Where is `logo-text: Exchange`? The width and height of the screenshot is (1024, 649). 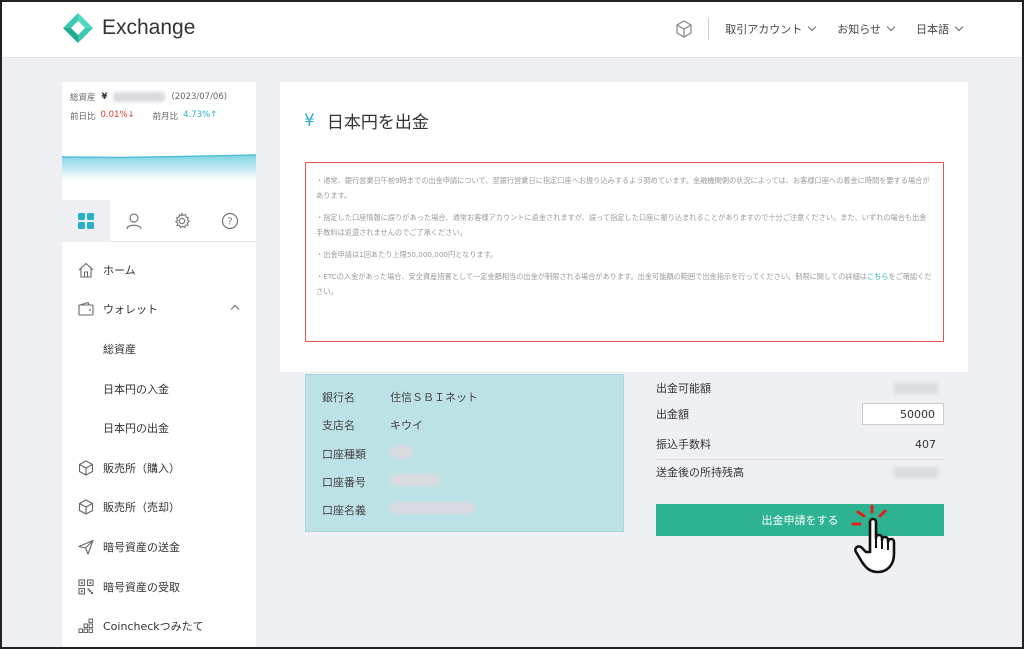 logo-text: Exchange is located at coordinates (149, 27).